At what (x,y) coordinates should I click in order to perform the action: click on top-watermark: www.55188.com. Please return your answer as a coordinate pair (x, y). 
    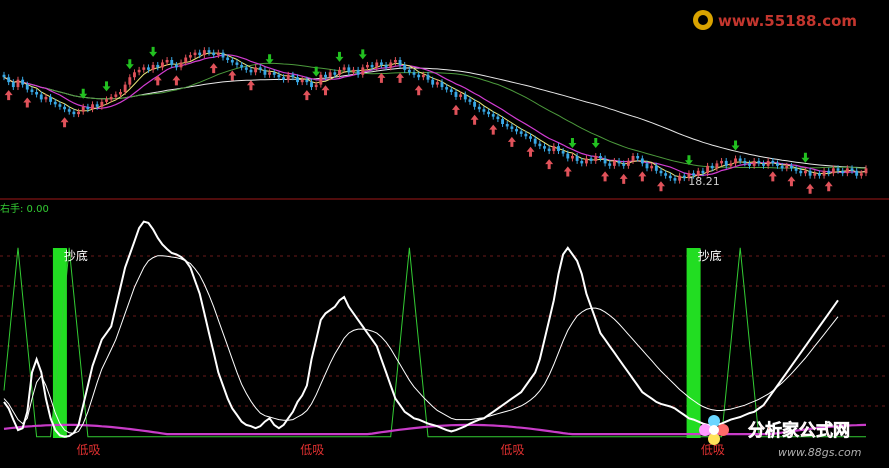
    Looking at the image, I should click on (775, 20).